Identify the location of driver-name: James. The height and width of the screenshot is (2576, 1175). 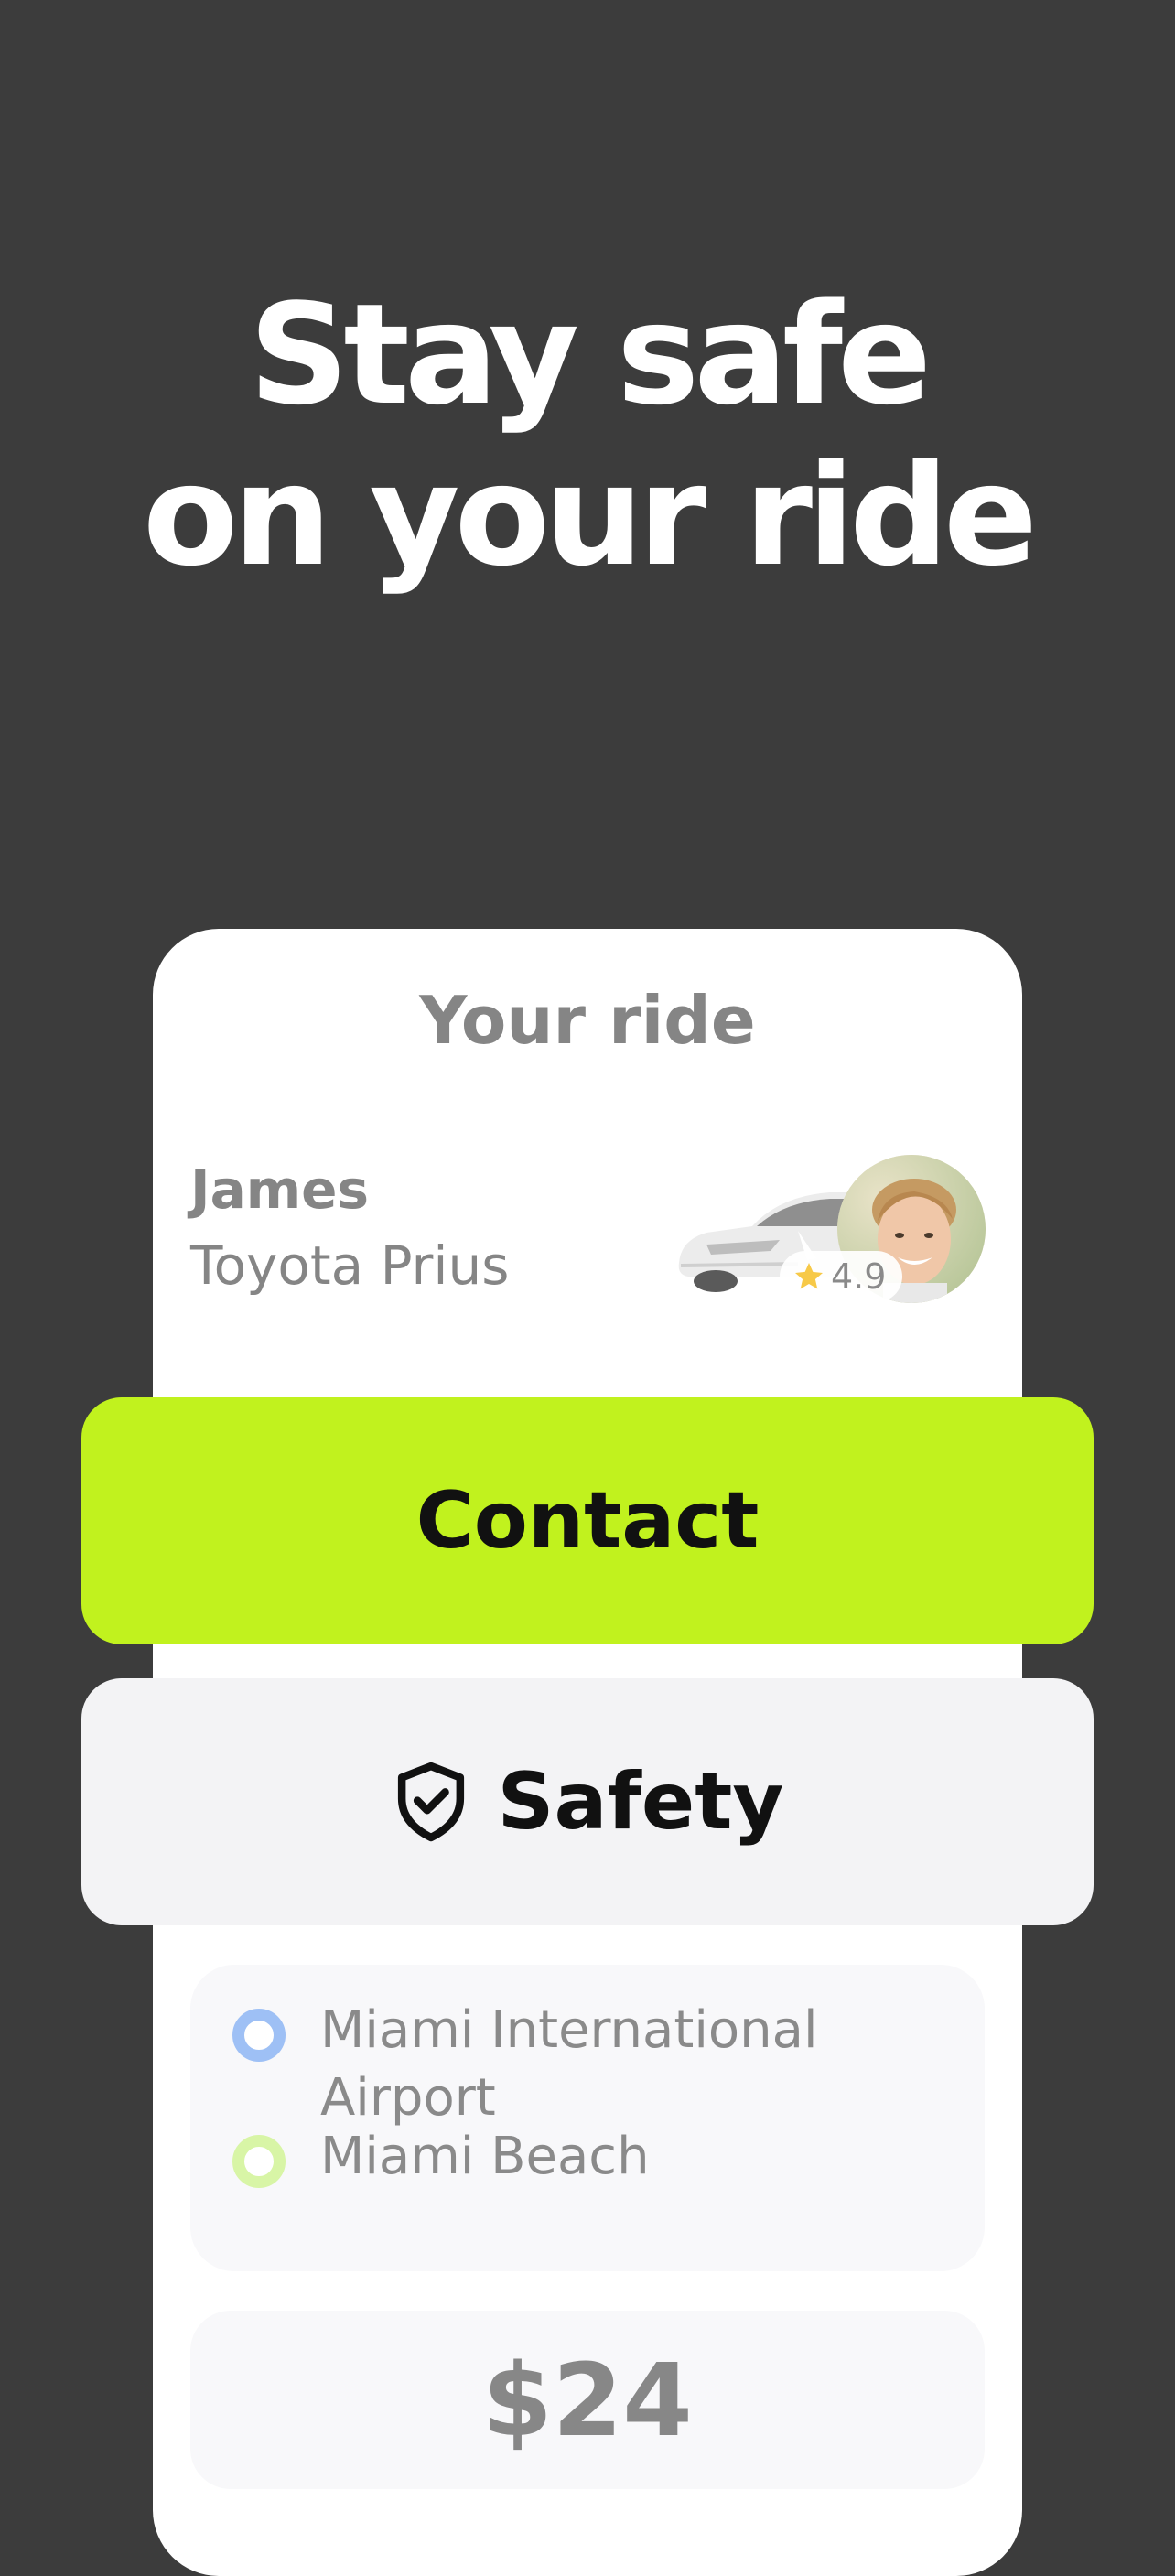
(280, 1190).